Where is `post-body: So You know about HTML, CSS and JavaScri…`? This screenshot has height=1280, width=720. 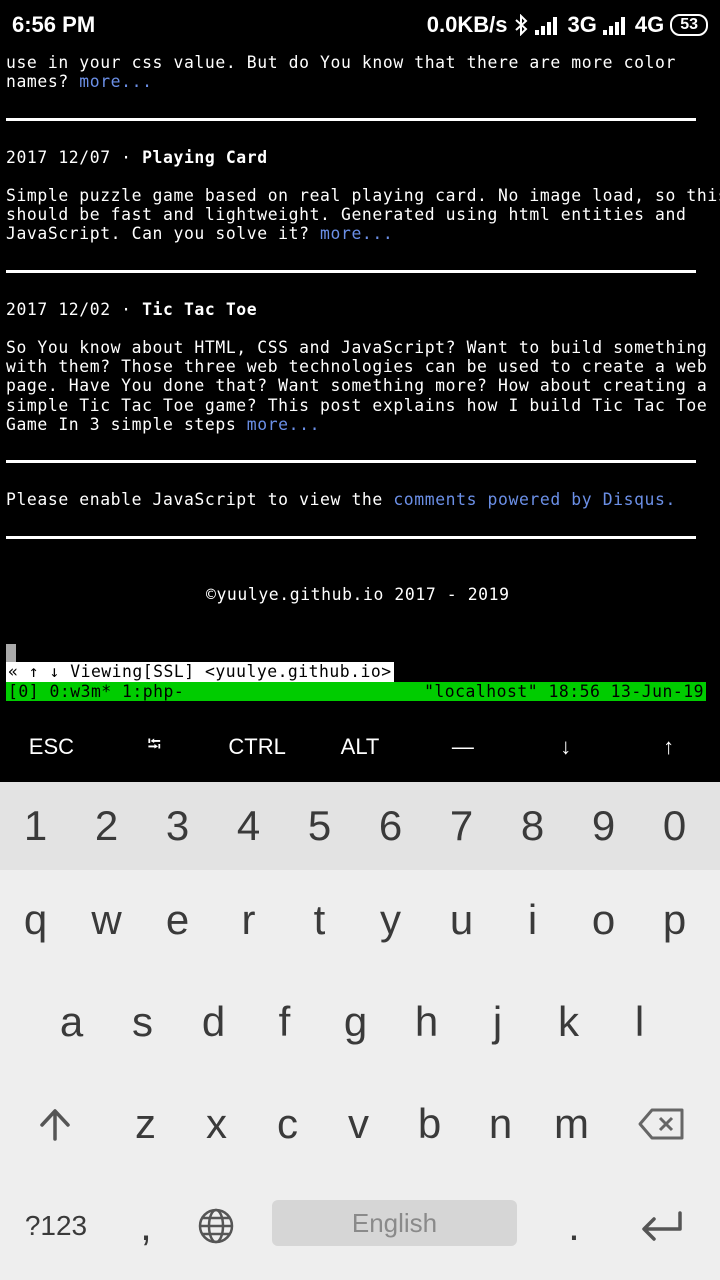 post-body: So You know about HTML, CSS and JavaScri… is located at coordinates (357, 386).